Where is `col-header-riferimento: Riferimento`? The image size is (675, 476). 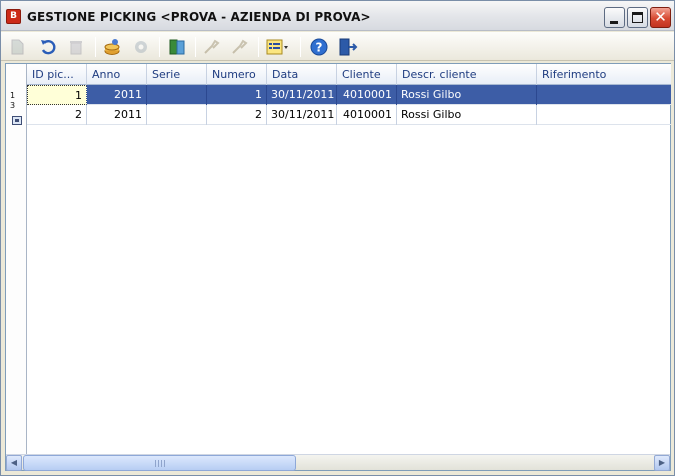
col-header-riferimento: Riferimento is located at coordinates (604, 74).